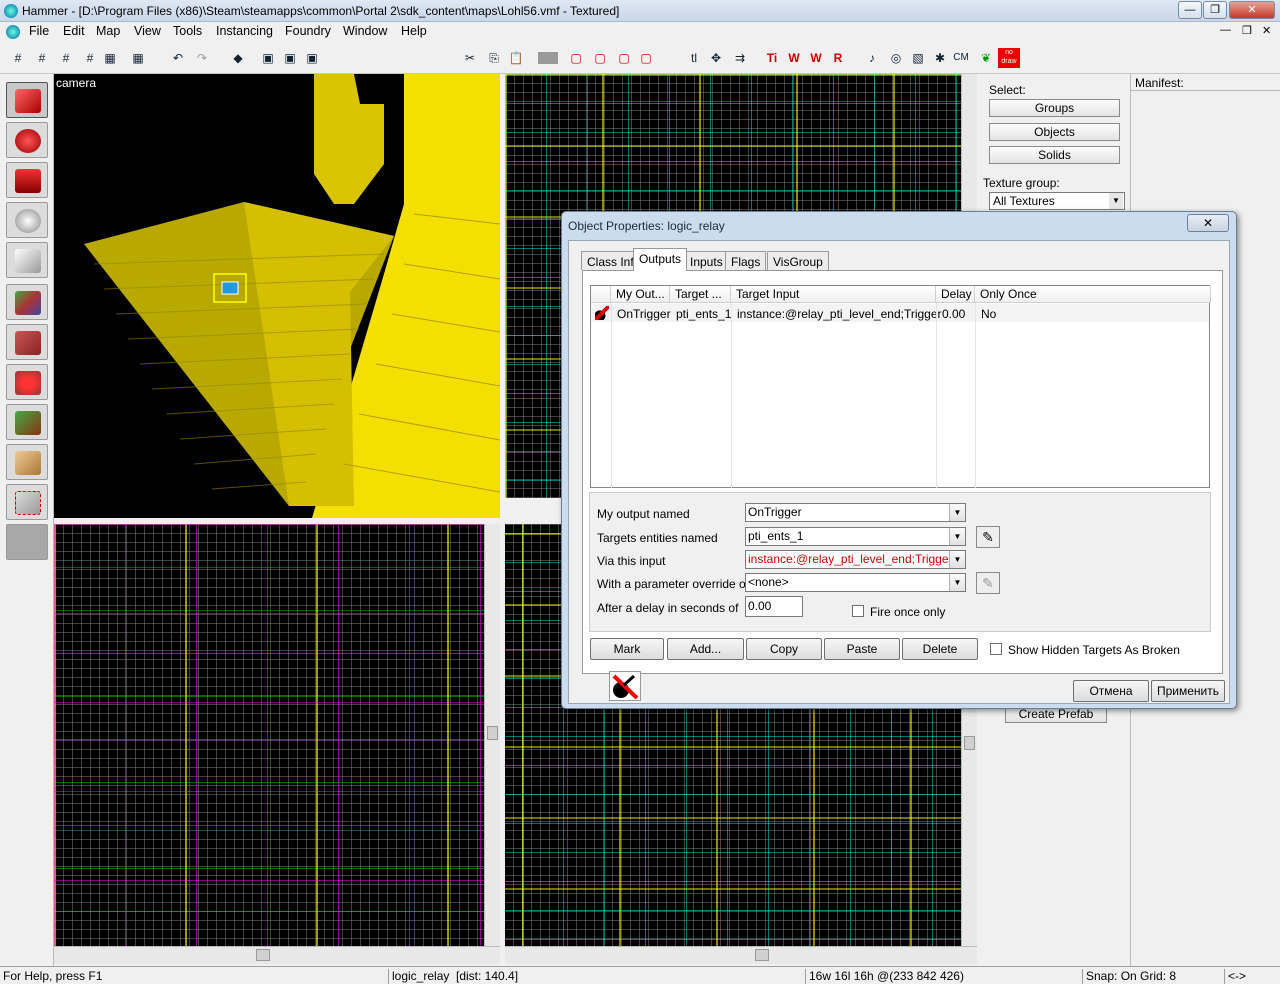 The width and height of the screenshot is (1280, 984). I want to click on hide-icon: ▣, so click(312, 58).